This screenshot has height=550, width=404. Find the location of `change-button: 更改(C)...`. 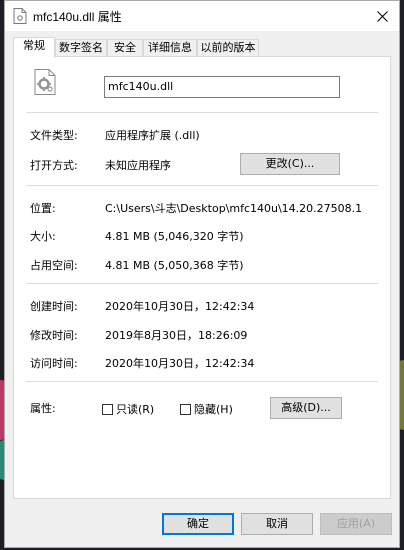

change-button: 更改(C)... is located at coordinates (290, 164).